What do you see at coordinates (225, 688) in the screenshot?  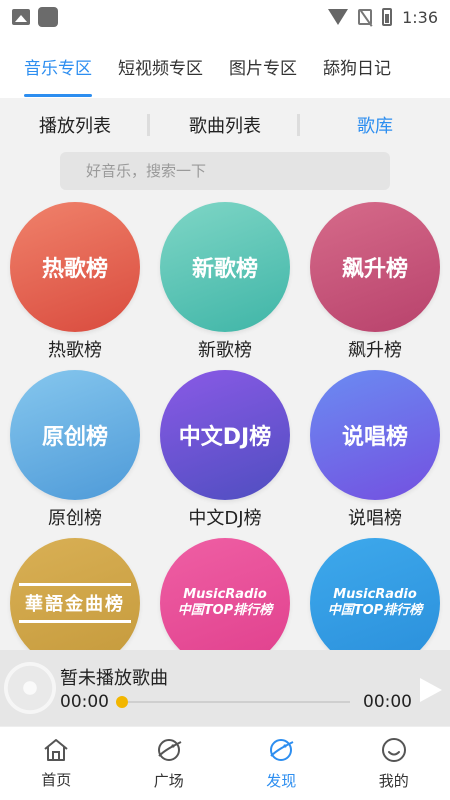 I see `mini-player: 暂未播放歌曲 00:00 00:00` at bounding box center [225, 688].